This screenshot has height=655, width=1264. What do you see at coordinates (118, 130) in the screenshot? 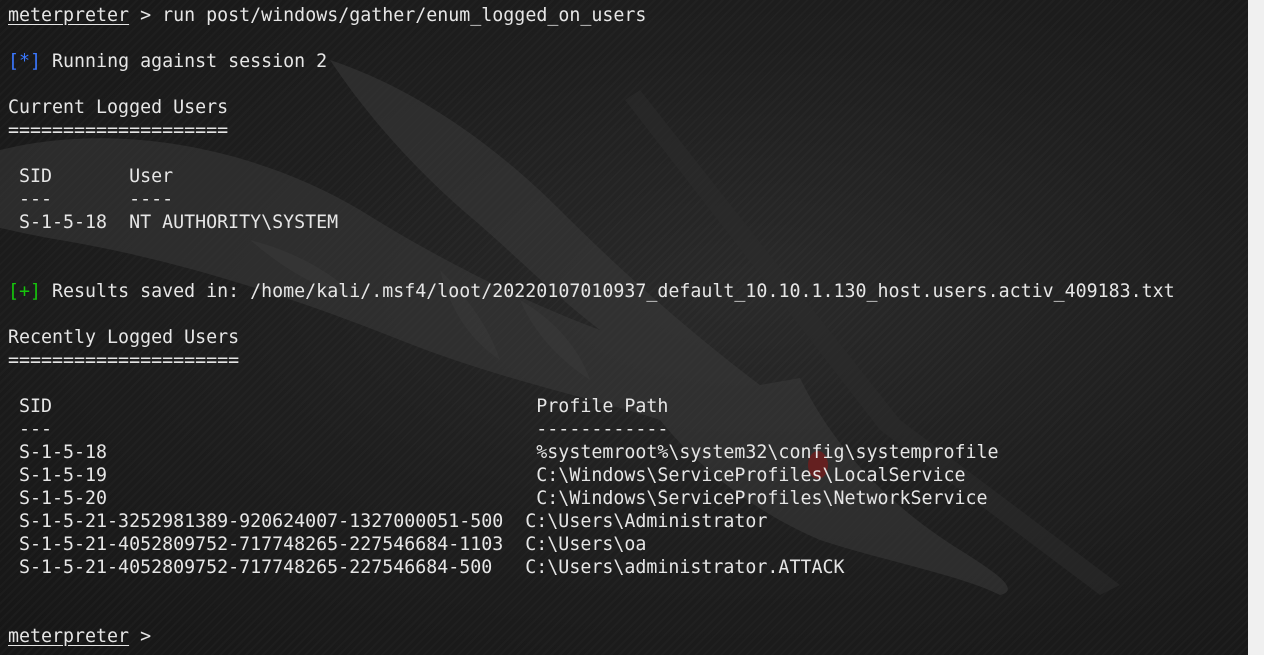
I see `current-users-rule: ====================` at bounding box center [118, 130].